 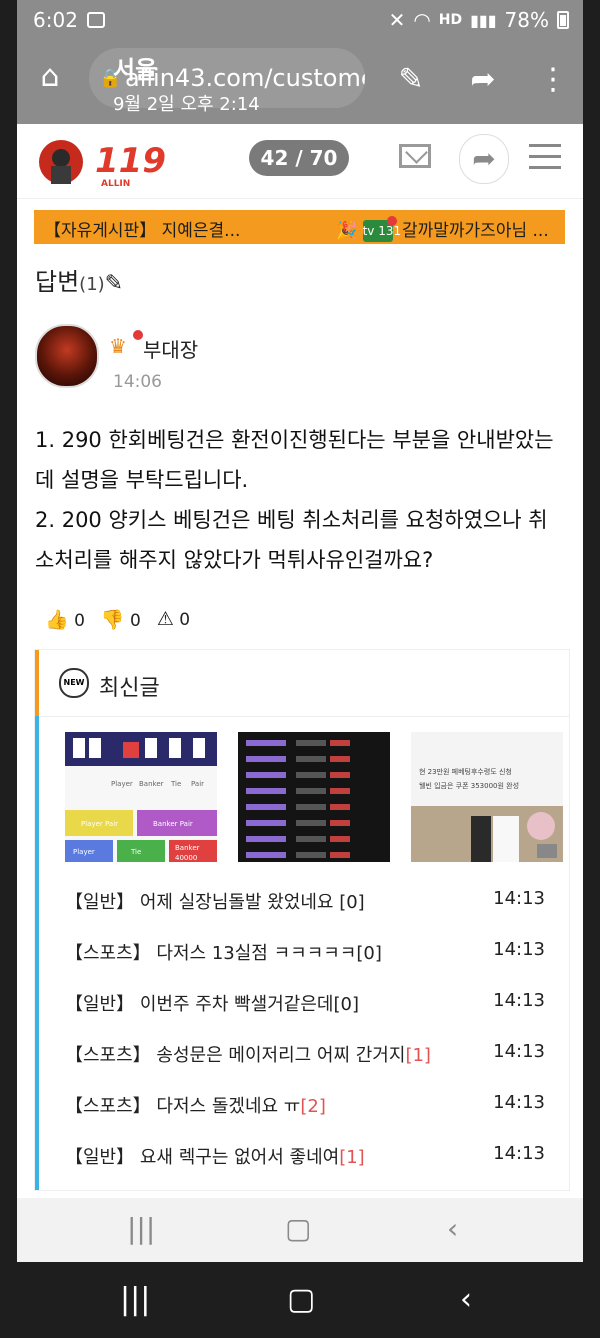 What do you see at coordinates (173, 824) in the screenshot?
I see `thumb-banker-pair: Banker Pair` at bounding box center [173, 824].